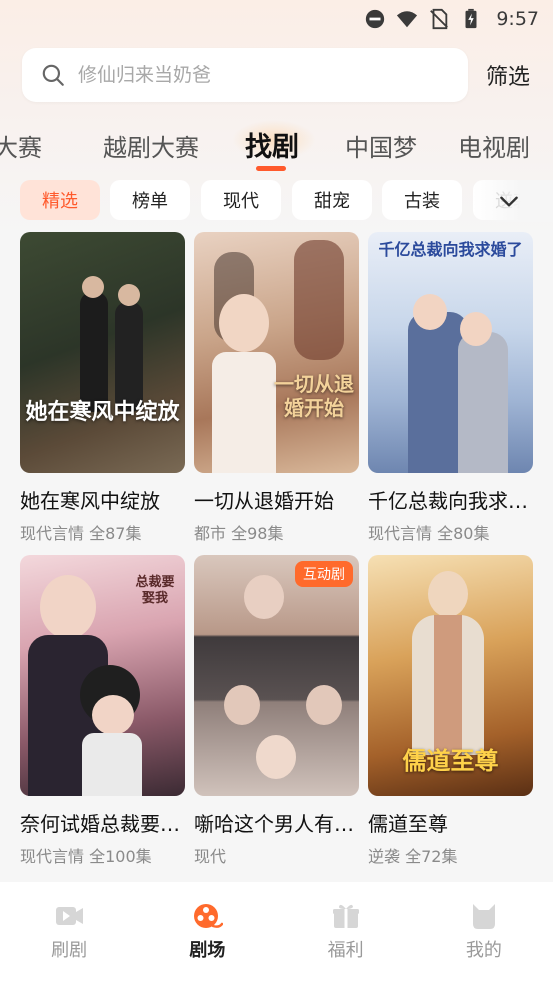  What do you see at coordinates (81, 533) in the screenshot?
I see `drama-meta: 现代言情 全87集` at bounding box center [81, 533].